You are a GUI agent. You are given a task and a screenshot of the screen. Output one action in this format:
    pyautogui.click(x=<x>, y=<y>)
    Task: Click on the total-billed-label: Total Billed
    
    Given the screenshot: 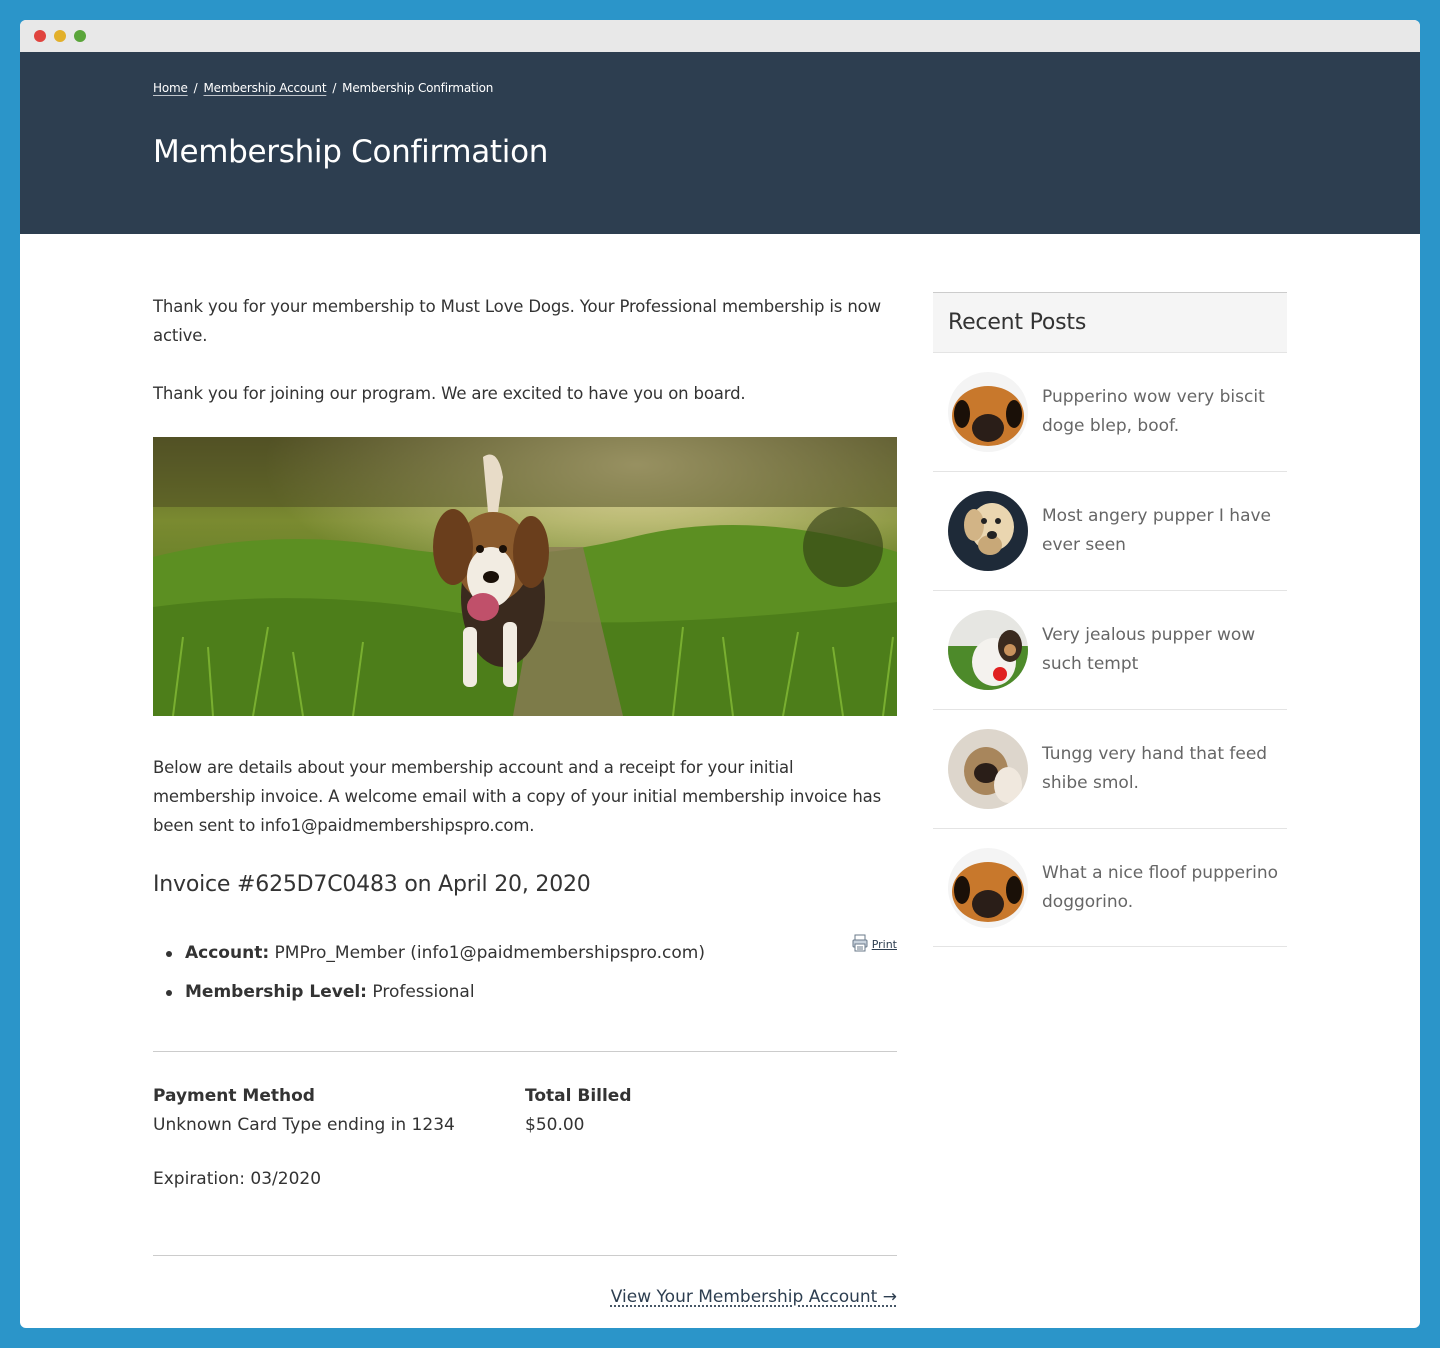 What is the action you would take?
    pyautogui.click(x=578, y=1096)
    